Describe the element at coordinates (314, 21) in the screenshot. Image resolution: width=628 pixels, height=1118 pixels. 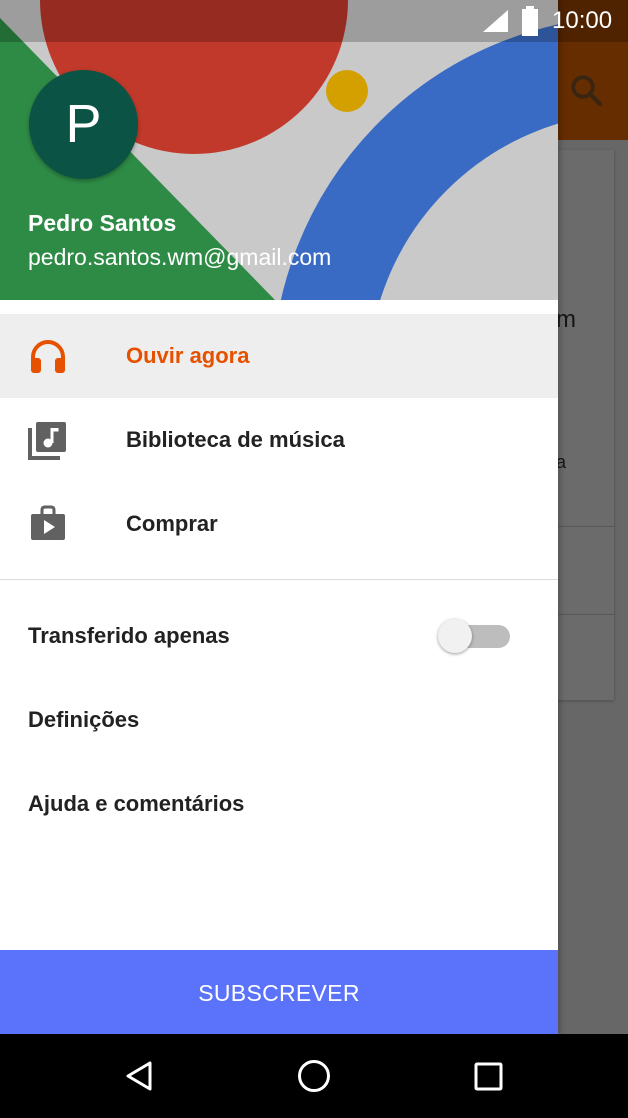
I see `status-bar: 10:00` at that location.